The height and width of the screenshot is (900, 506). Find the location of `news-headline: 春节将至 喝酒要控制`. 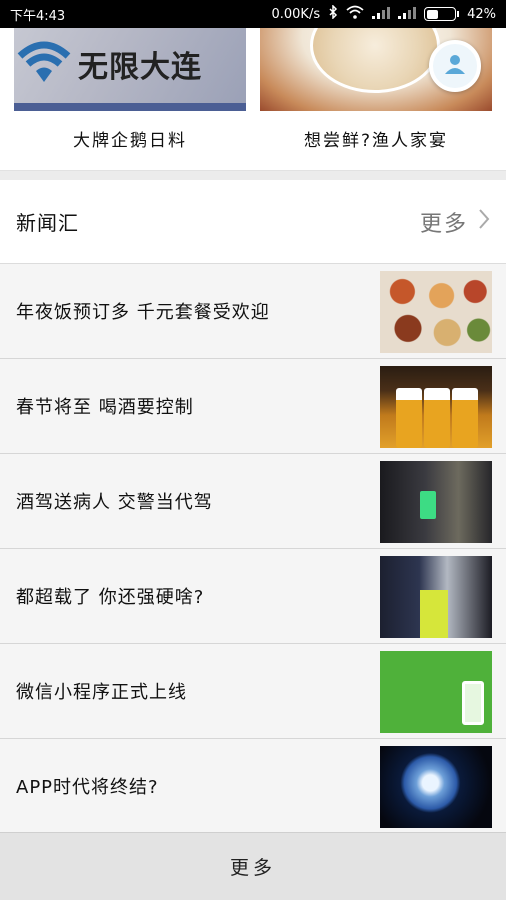

news-headline: 春节将至 喝酒要控制 is located at coordinates (105, 407).